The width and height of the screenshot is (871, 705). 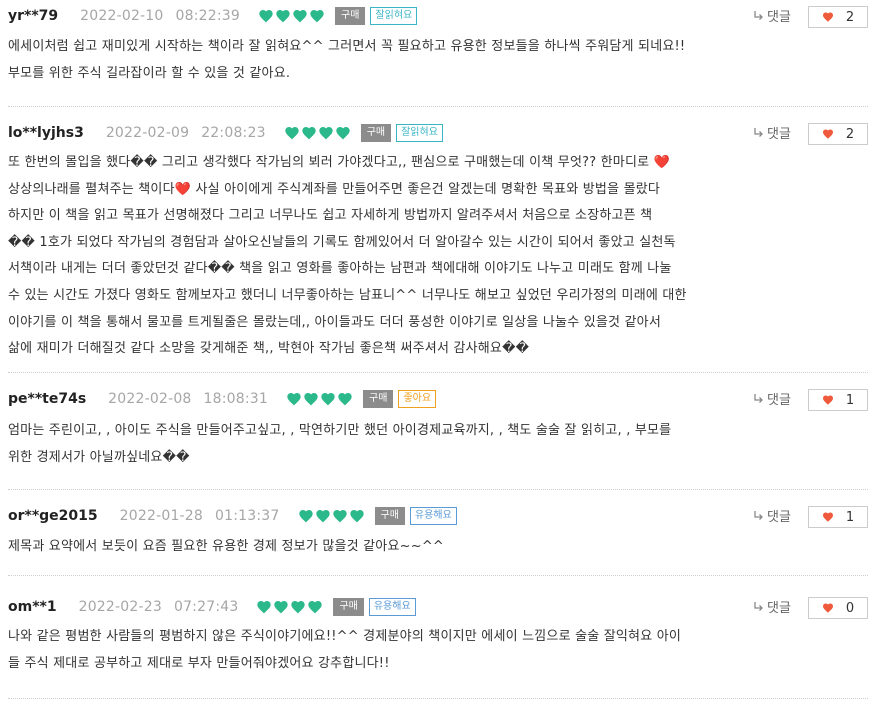 I want to click on review-time: 08:22:39, so click(x=208, y=16).